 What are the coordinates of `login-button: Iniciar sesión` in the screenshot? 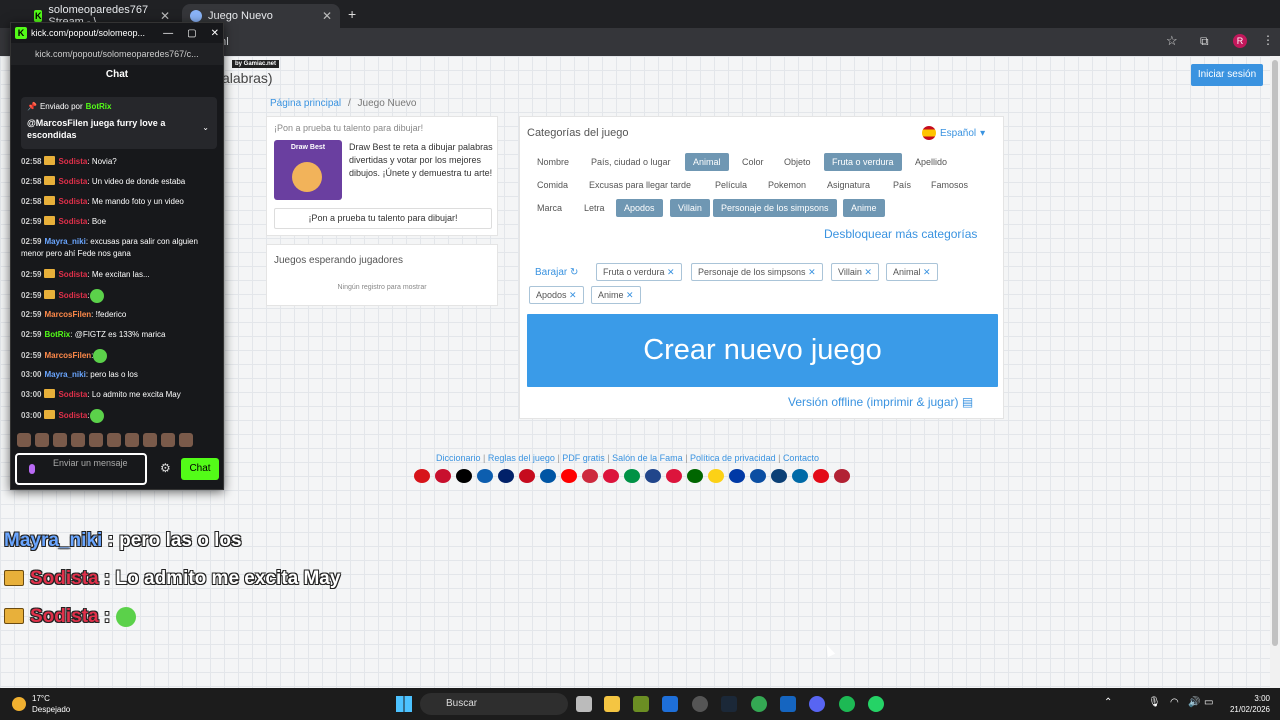 It's located at (1227, 75).